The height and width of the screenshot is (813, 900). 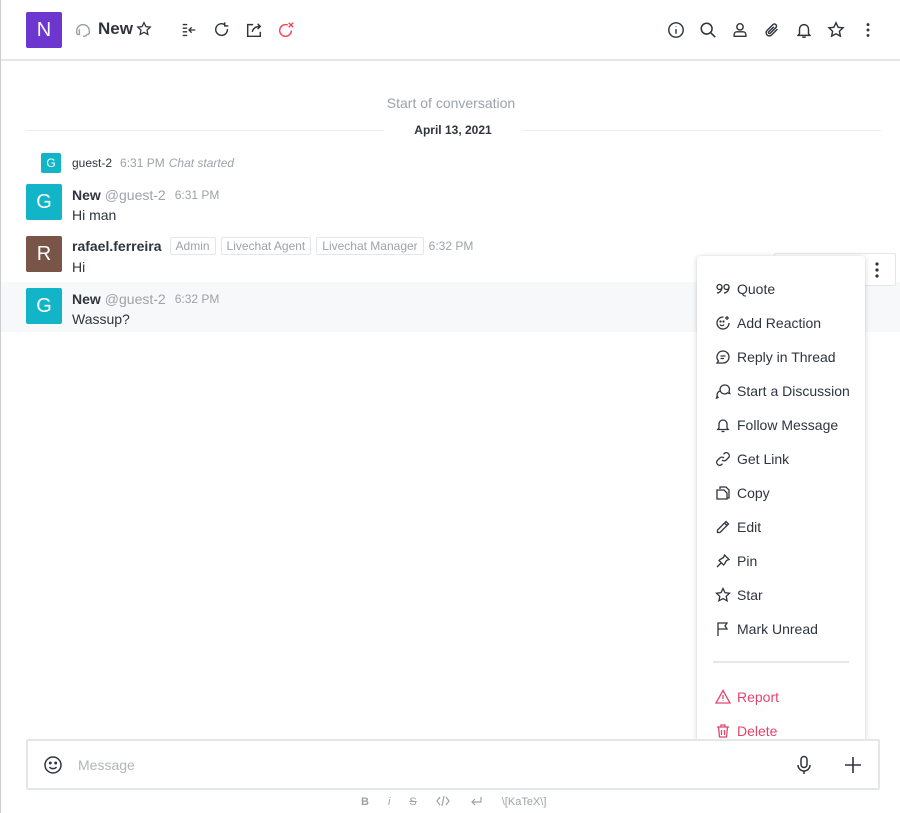 What do you see at coordinates (92, 163) in the screenshot?
I see `system-message-user: guest-2` at bounding box center [92, 163].